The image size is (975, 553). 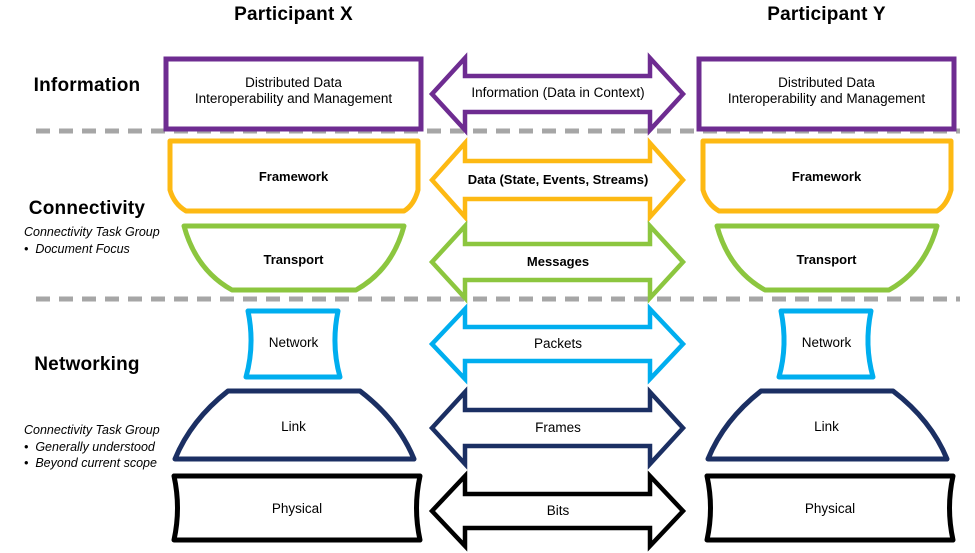 I want to click on shape-transport-left, so click(x=294, y=258).